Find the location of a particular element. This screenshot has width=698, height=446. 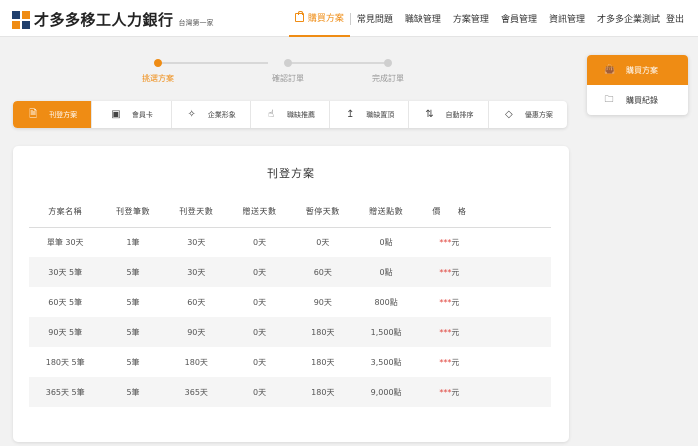

nav-item-logout: 登出 is located at coordinates (678, 18).